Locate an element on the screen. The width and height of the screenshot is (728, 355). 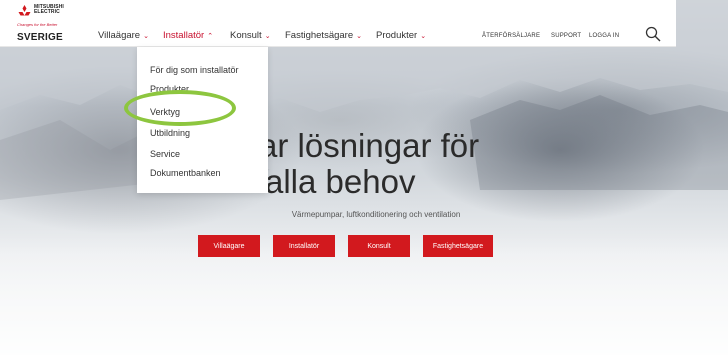
nav-item-fastighetsagare: Fastighetsägare ⌄ is located at coordinates (323, 35).